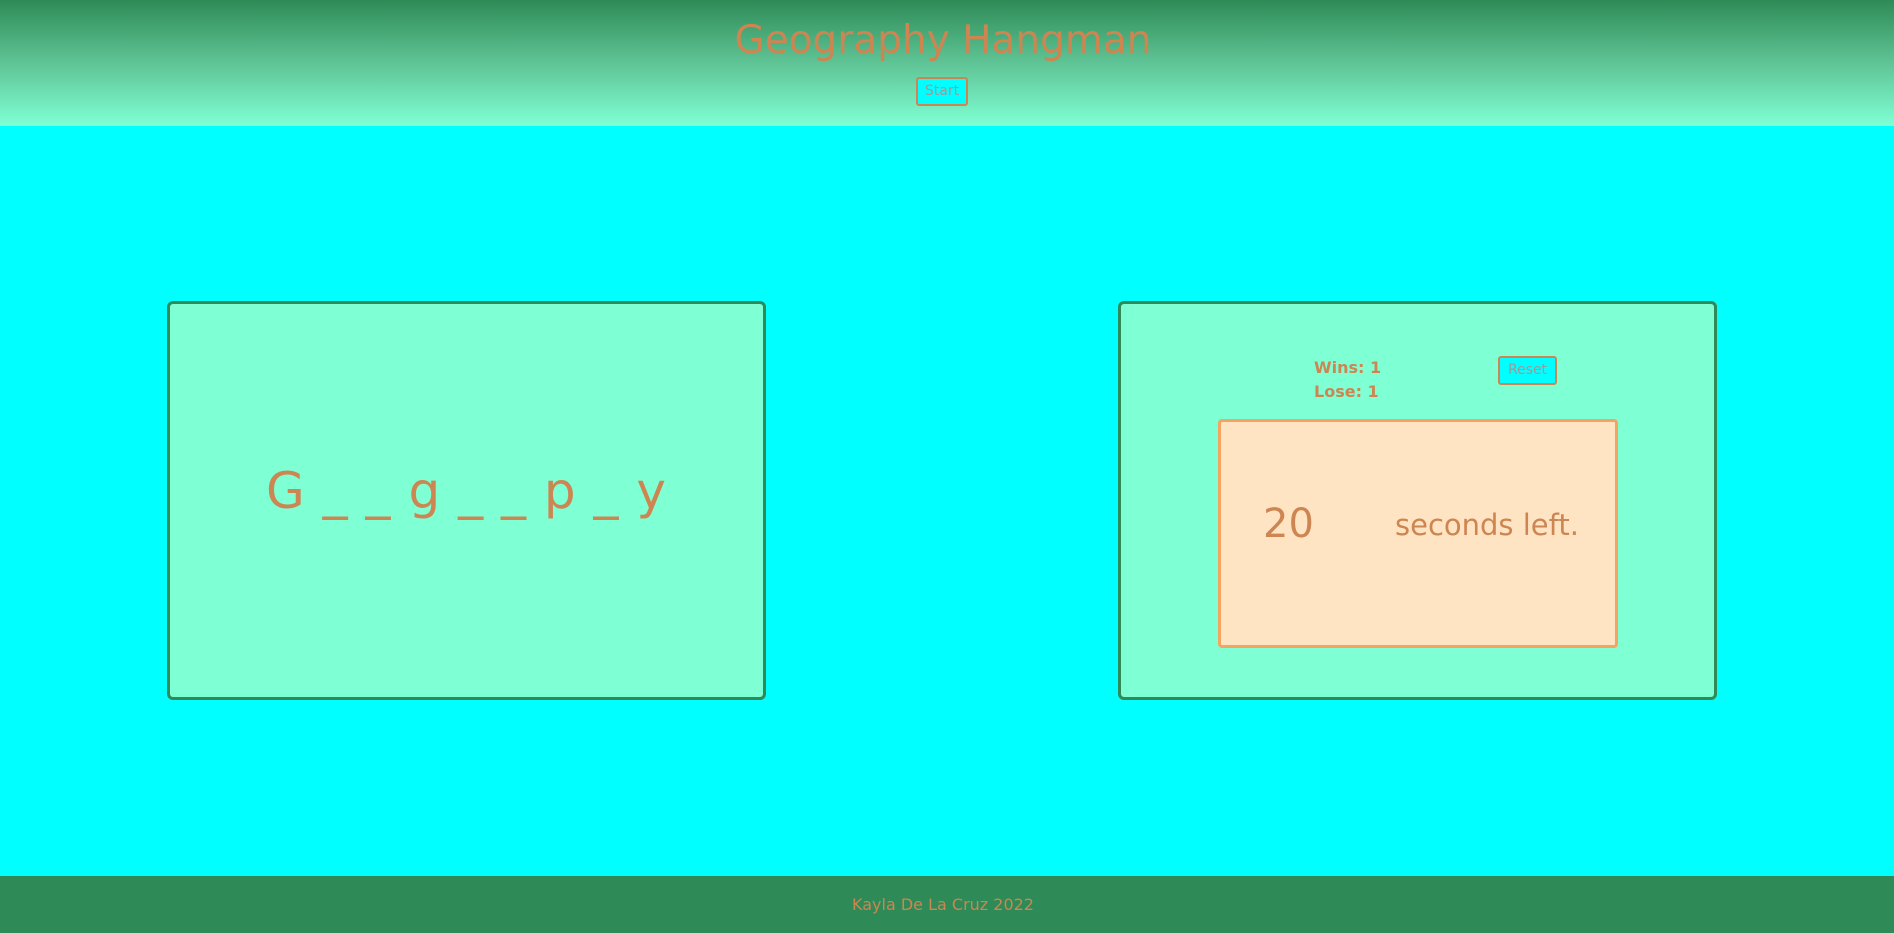  What do you see at coordinates (1527, 370) in the screenshot?
I see `reset-button: Reset` at bounding box center [1527, 370].